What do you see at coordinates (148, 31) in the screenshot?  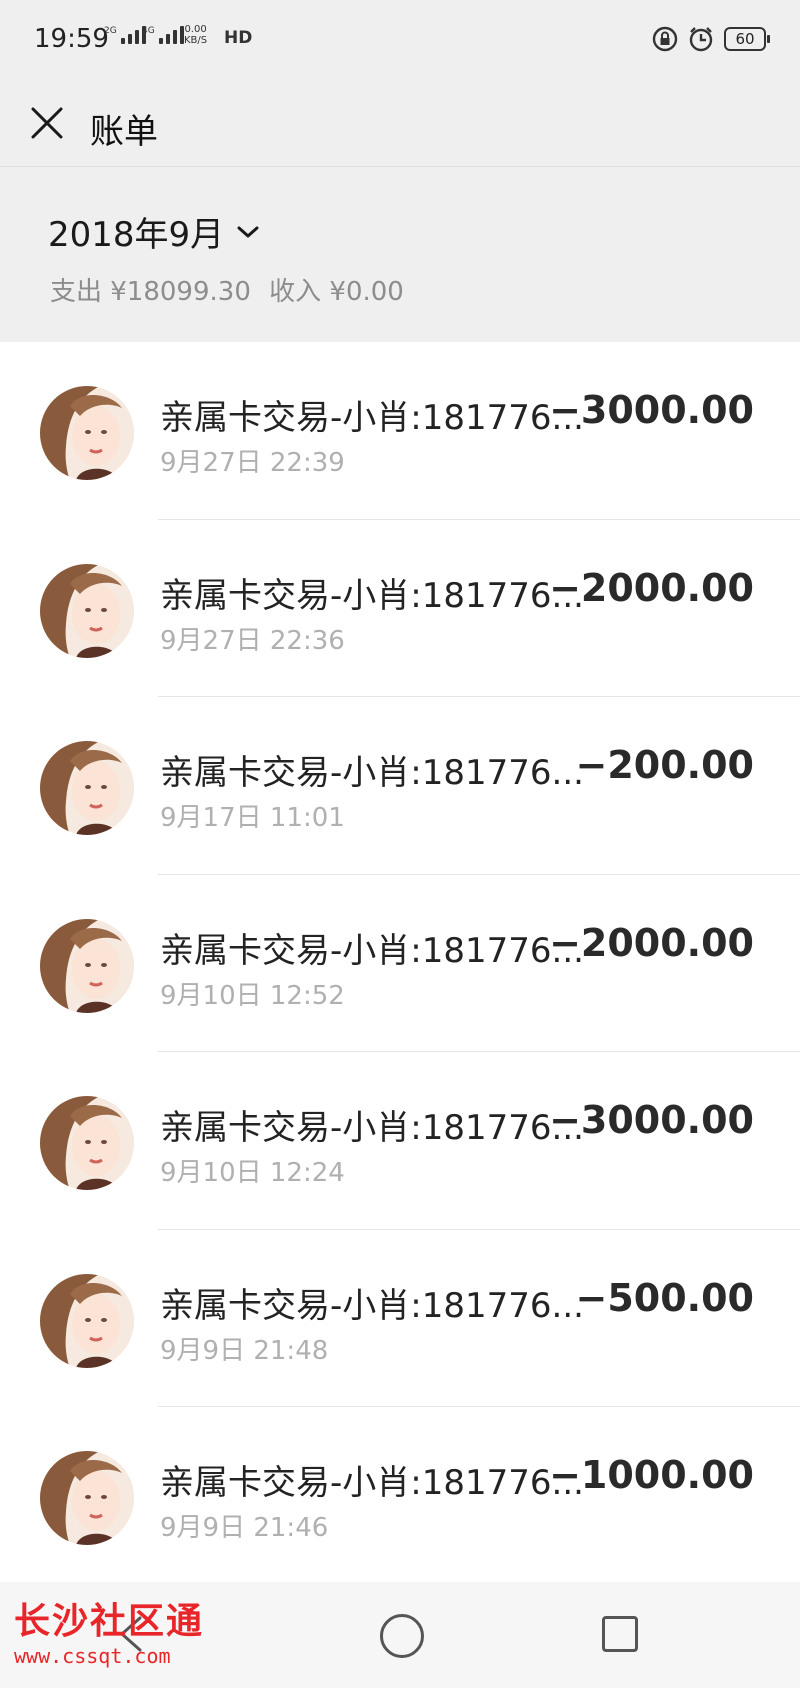 I see `signal-tag-4g: 4G` at bounding box center [148, 31].